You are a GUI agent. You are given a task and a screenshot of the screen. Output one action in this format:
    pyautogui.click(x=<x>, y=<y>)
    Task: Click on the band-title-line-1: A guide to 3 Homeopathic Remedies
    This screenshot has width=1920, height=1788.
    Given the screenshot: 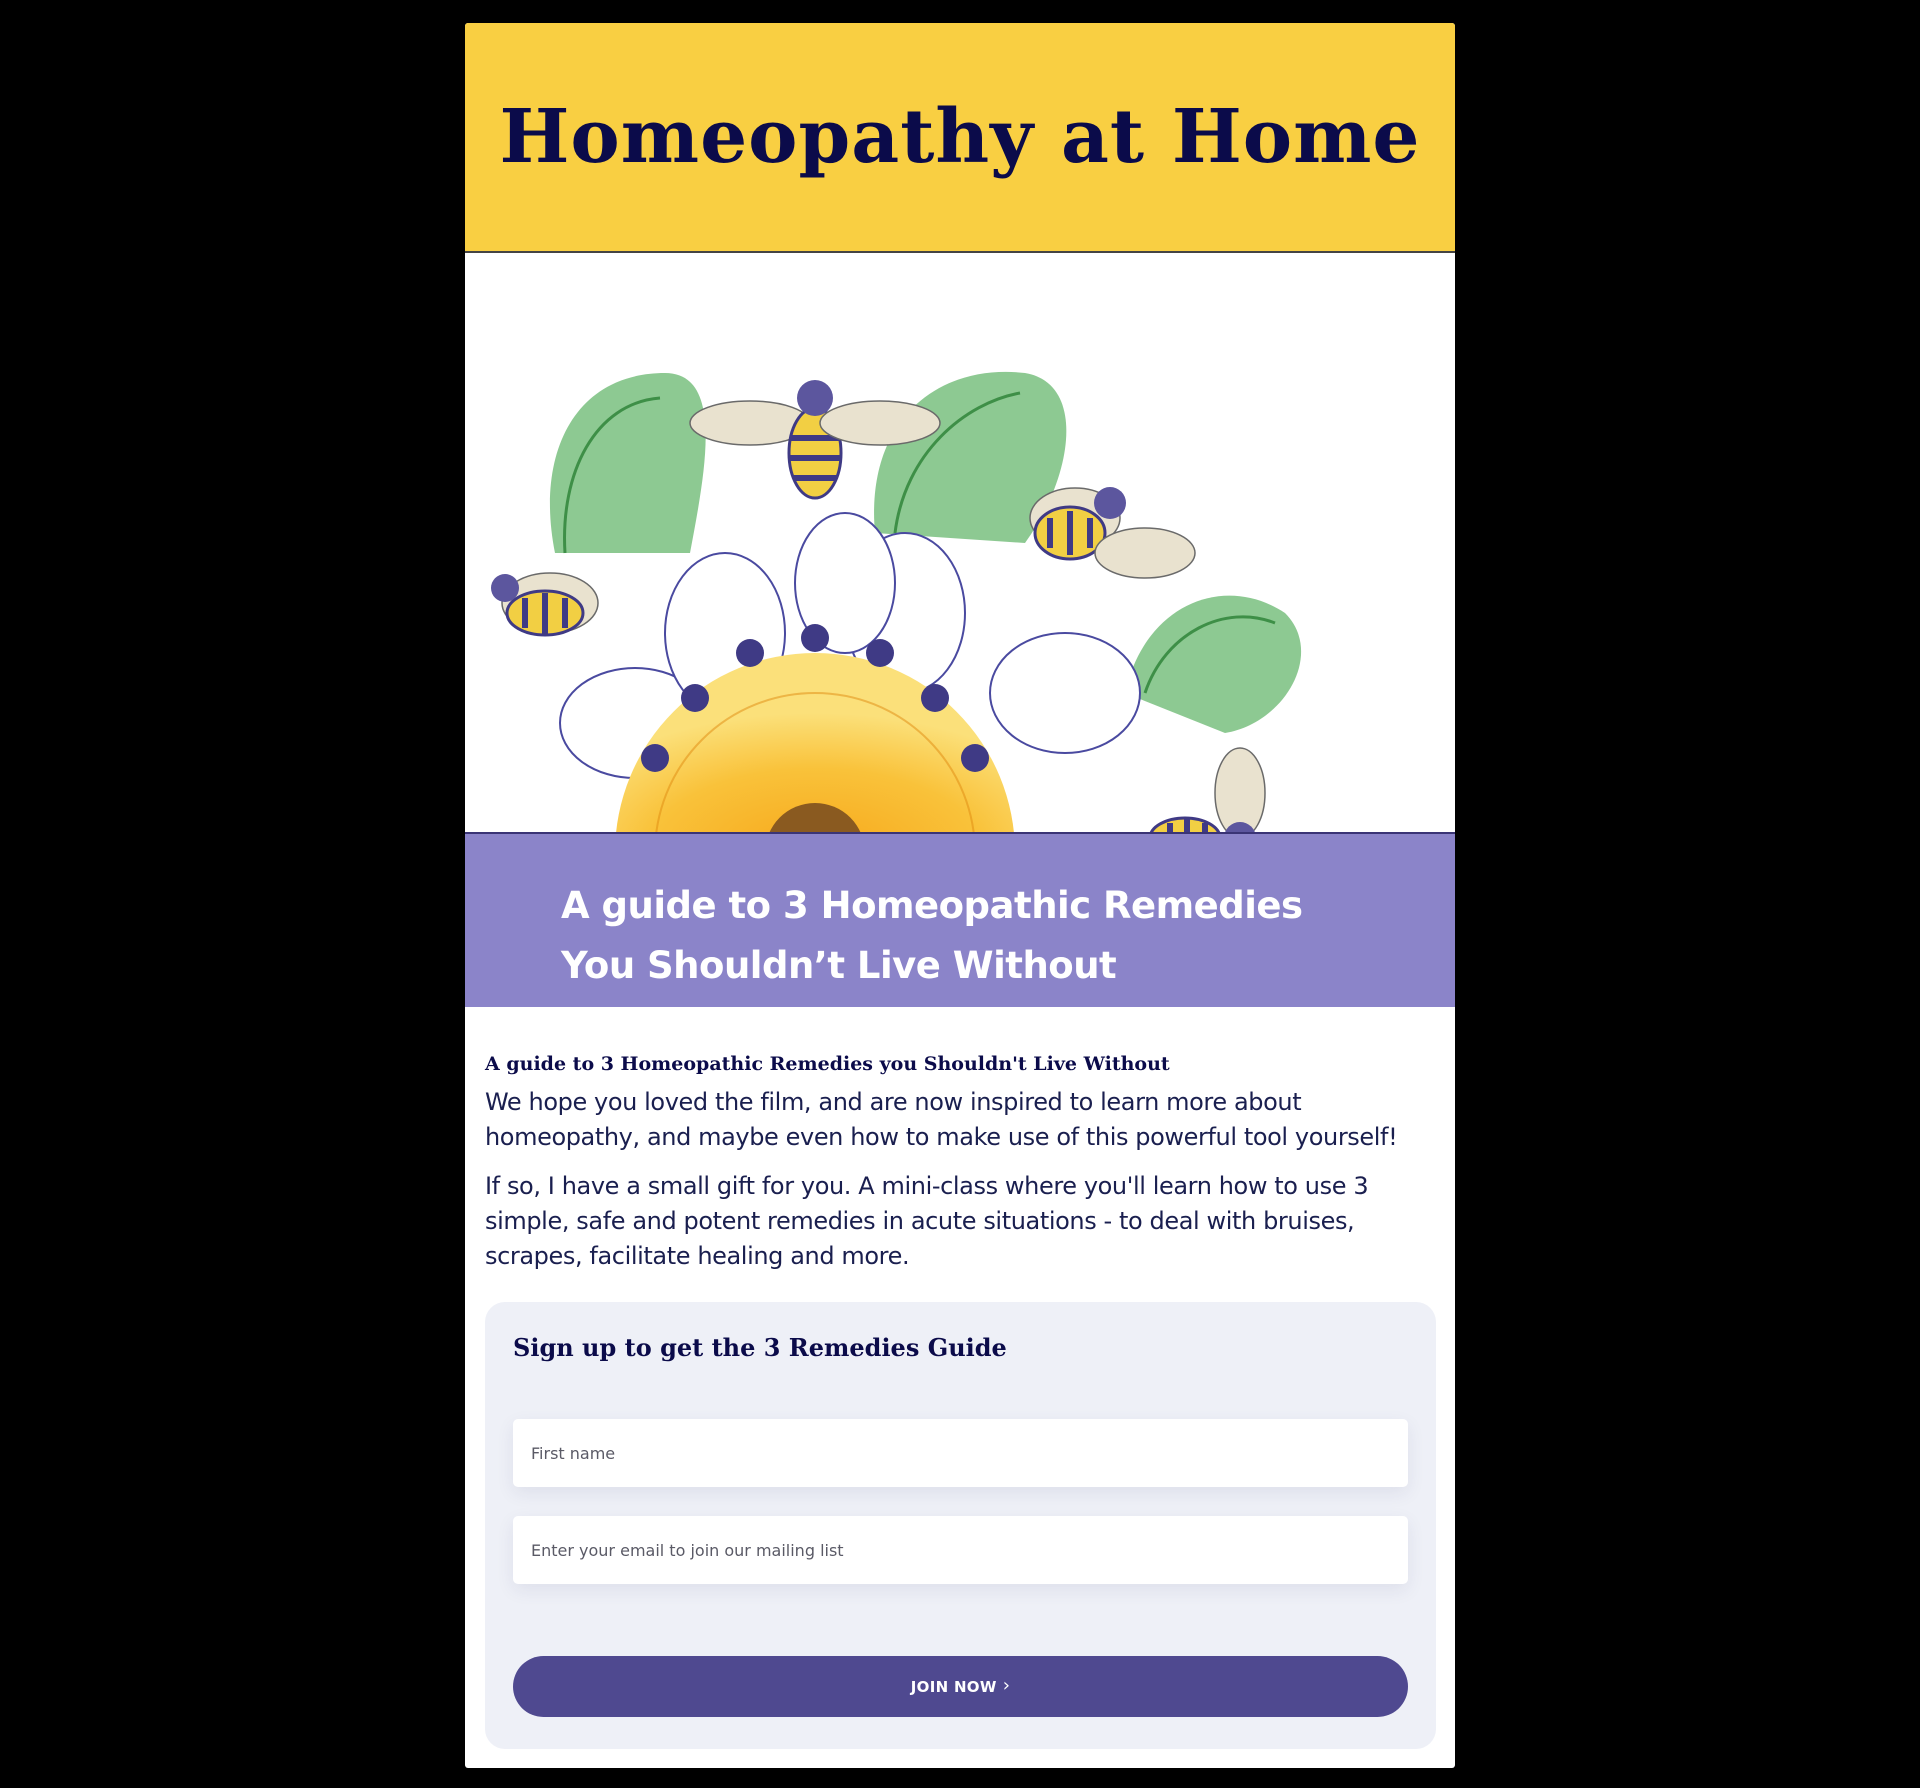 What is the action you would take?
    pyautogui.click(x=932, y=905)
    